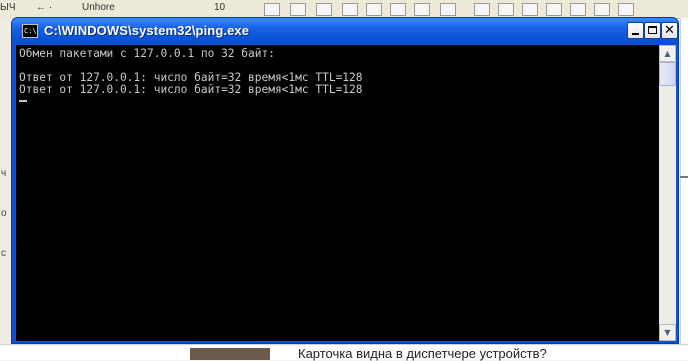 This screenshot has height=361, width=688. I want to click on left-fragment: ч, so click(4, 173).